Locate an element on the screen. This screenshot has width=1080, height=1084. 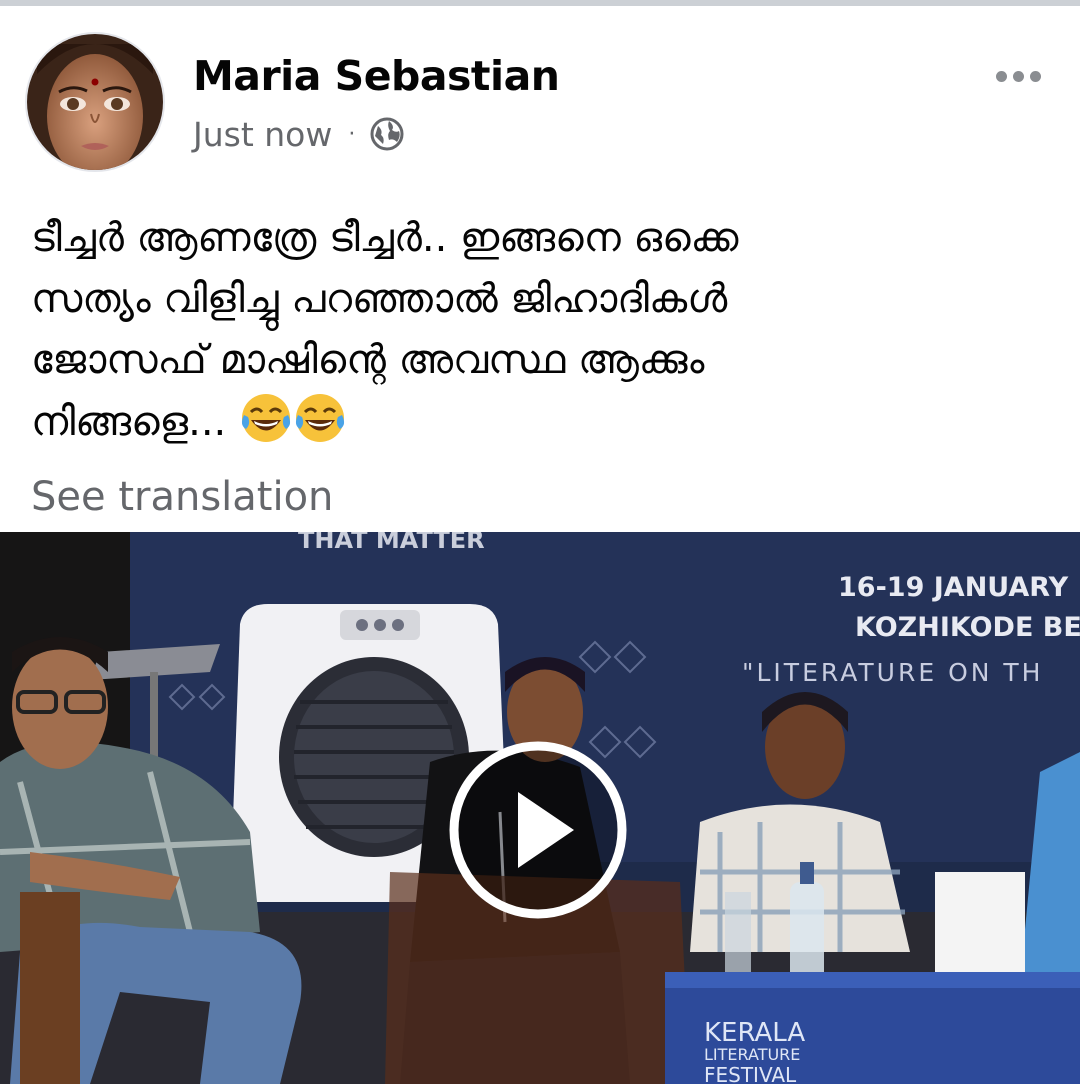
avatar-image is located at coordinates (95, 102).